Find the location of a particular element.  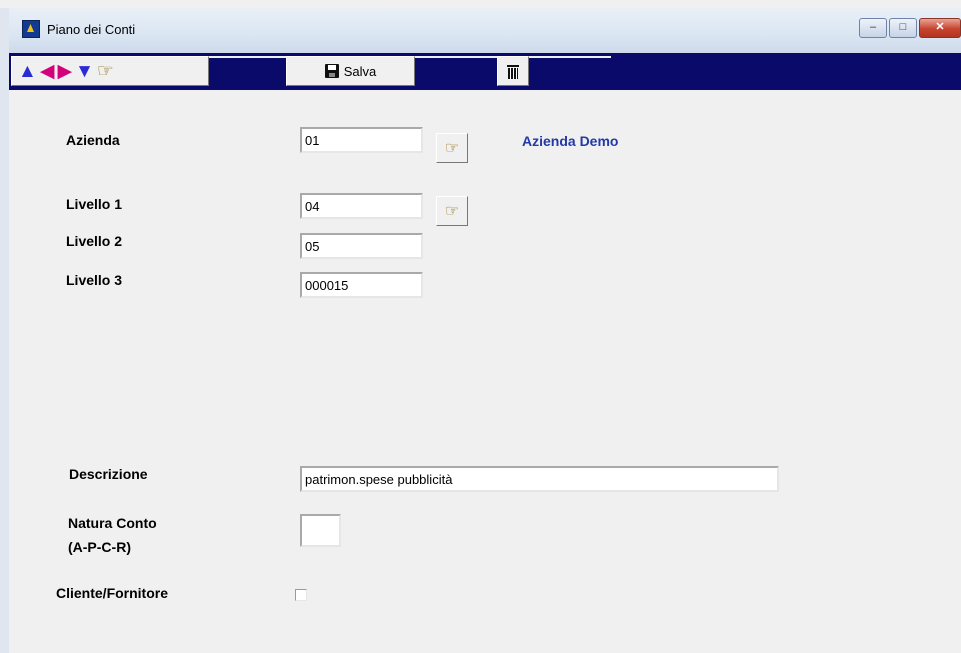

save-button: Salva is located at coordinates (350, 71).